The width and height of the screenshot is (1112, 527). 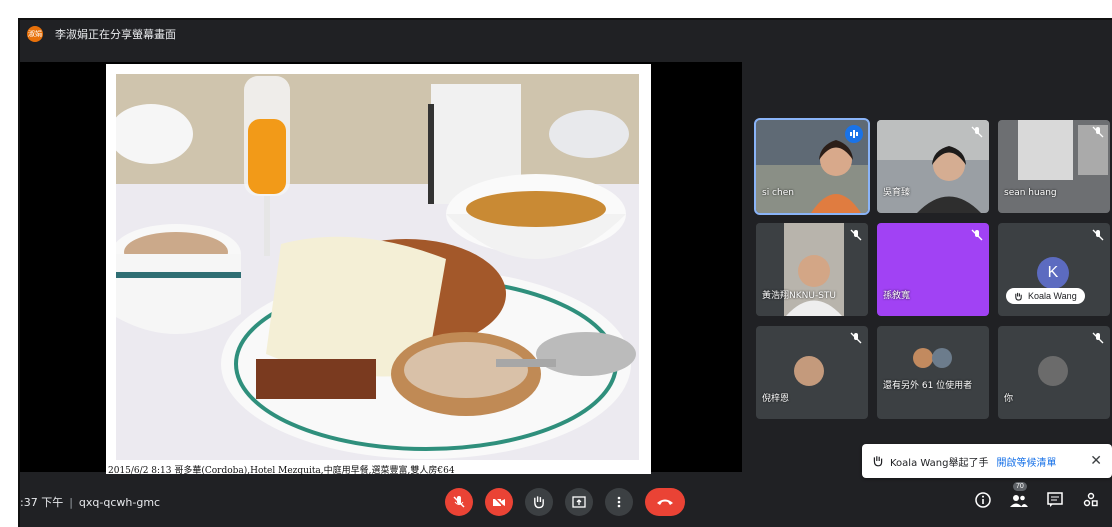 I want to click on participant-name: 吳育臻, so click(x=897, y=193).